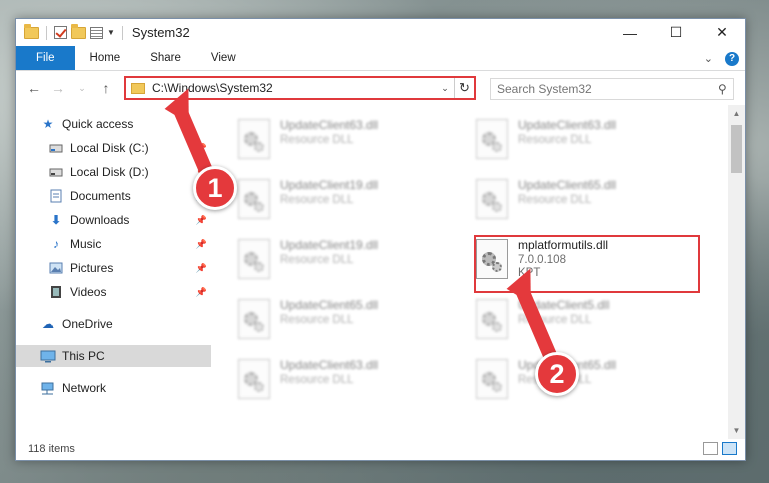  I want to click on arrow-to-address-bar, so click(190, 137).